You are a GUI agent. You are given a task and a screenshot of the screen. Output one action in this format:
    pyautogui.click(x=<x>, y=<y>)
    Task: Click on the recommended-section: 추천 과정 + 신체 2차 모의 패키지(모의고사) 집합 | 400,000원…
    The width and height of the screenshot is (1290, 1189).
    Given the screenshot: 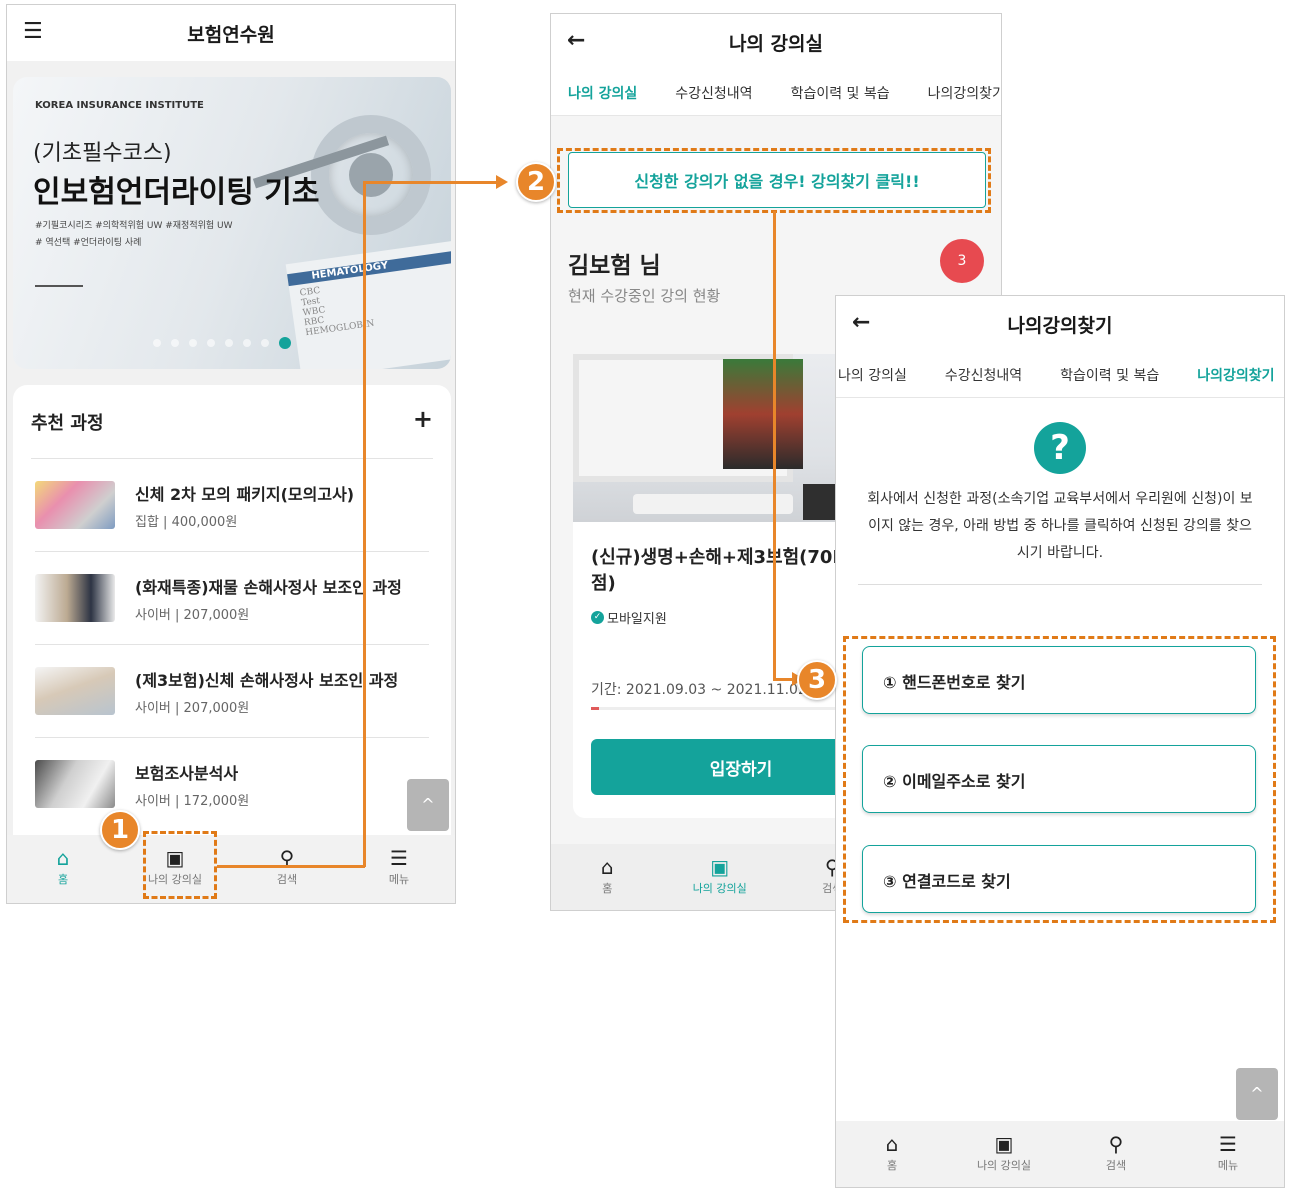 What is the action you would take?
    pyautogui.click(x=232, y=612)
    